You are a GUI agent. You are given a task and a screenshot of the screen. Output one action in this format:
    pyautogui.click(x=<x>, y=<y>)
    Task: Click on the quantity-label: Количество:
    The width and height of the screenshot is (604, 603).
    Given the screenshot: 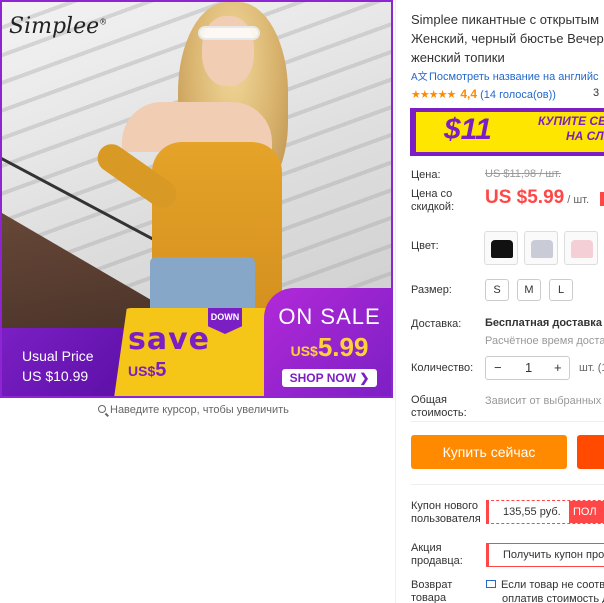 What is the action you would take?
    pyautogui.click(x=442, y=368)
    